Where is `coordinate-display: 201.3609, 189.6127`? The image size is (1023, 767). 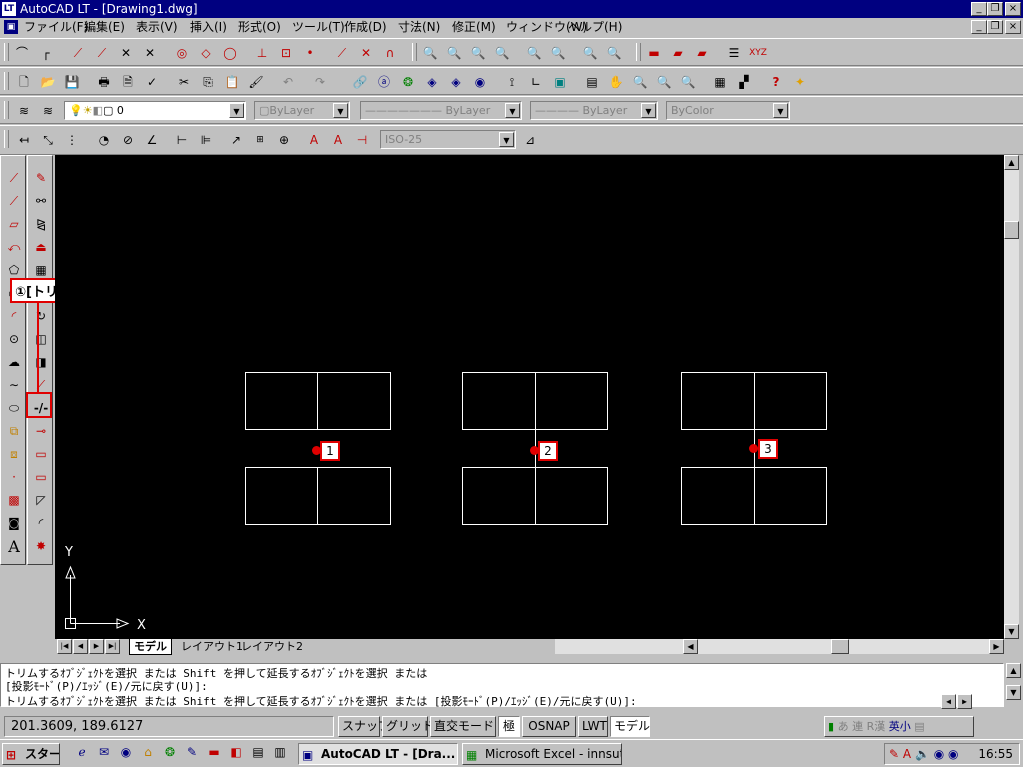 coordinate-display: 201.3609, 189.6127 is located at coordinates (169, 726).